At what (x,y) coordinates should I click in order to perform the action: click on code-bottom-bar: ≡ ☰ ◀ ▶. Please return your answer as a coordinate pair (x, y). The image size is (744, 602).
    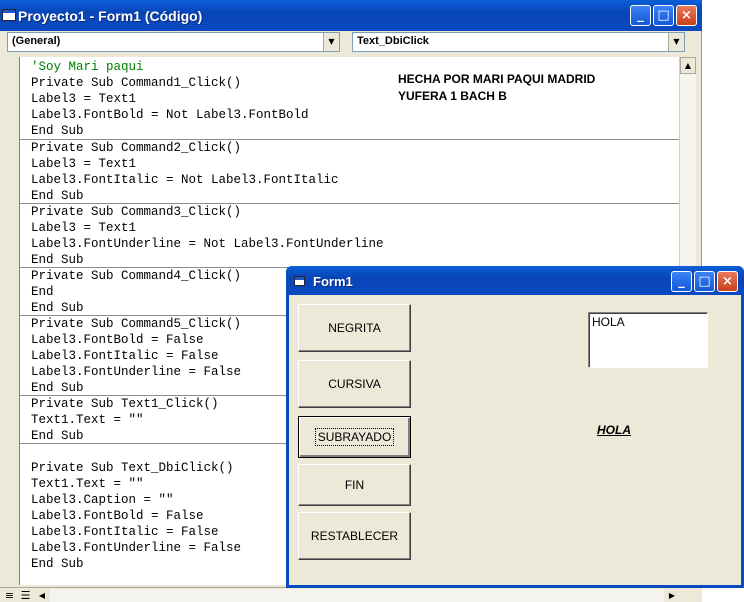
    Looking at the image, I should click on (351, 594).